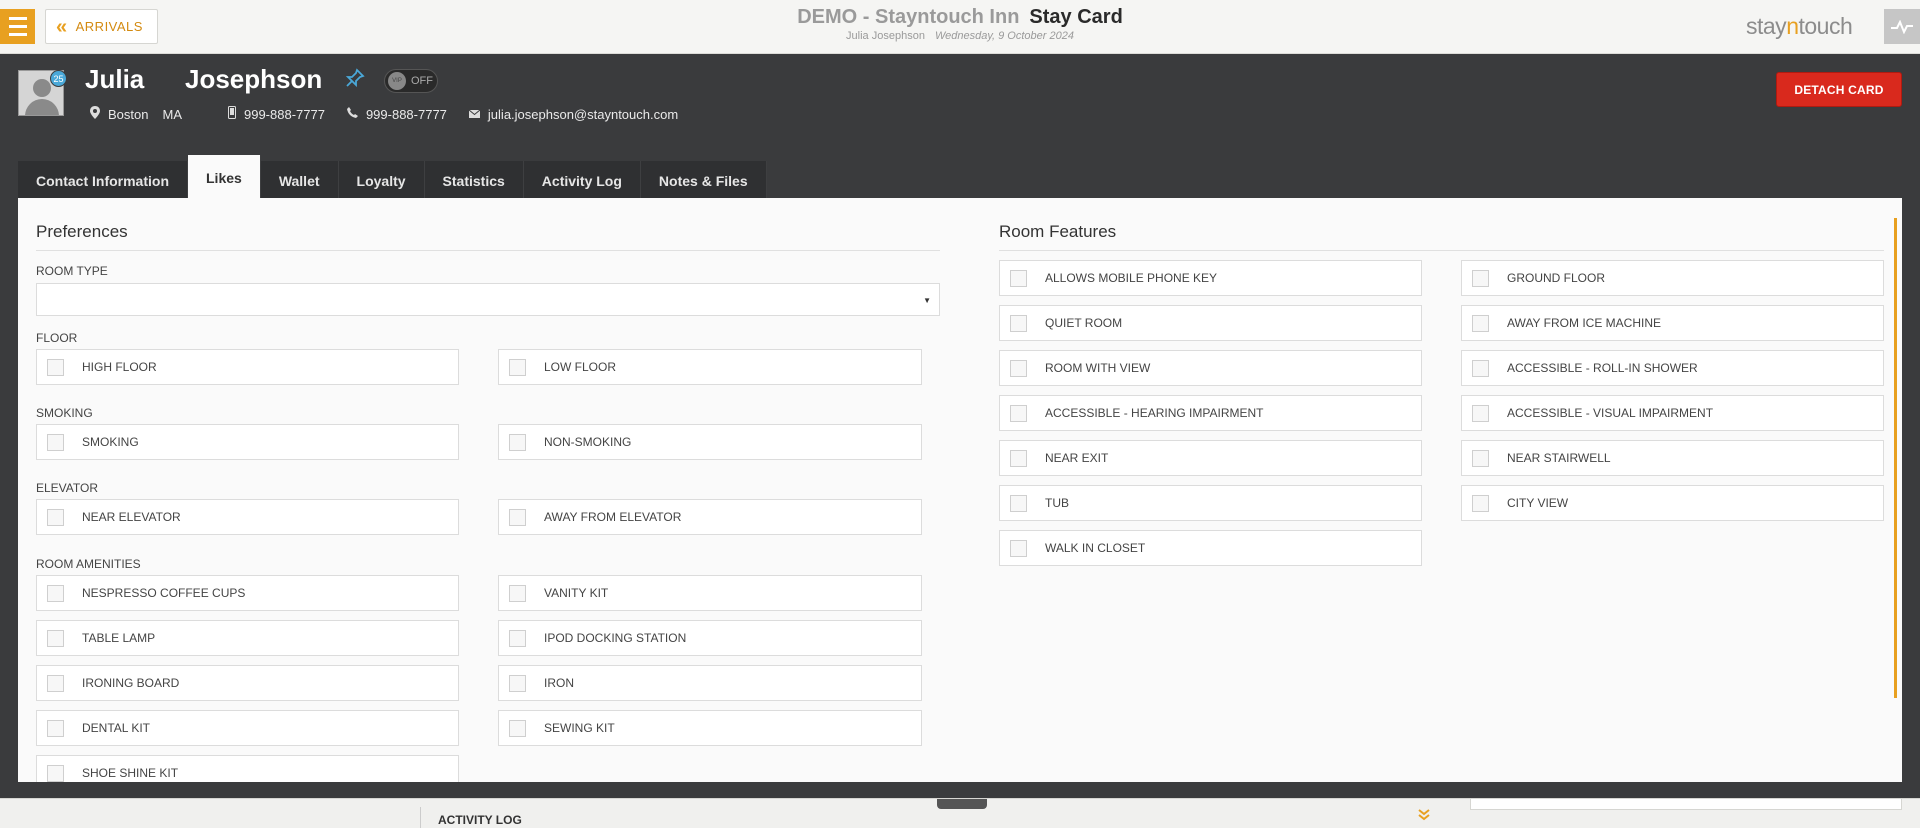 The width and height of the screenshot is (1920, 828). What do you see at coordinates (1672, 413) in the screenshot?
I see `feature-accessible-visual-impairment: ACCESSIBLE - VISUAL IMPAIRMENT` at bounding box center [1672, 413].